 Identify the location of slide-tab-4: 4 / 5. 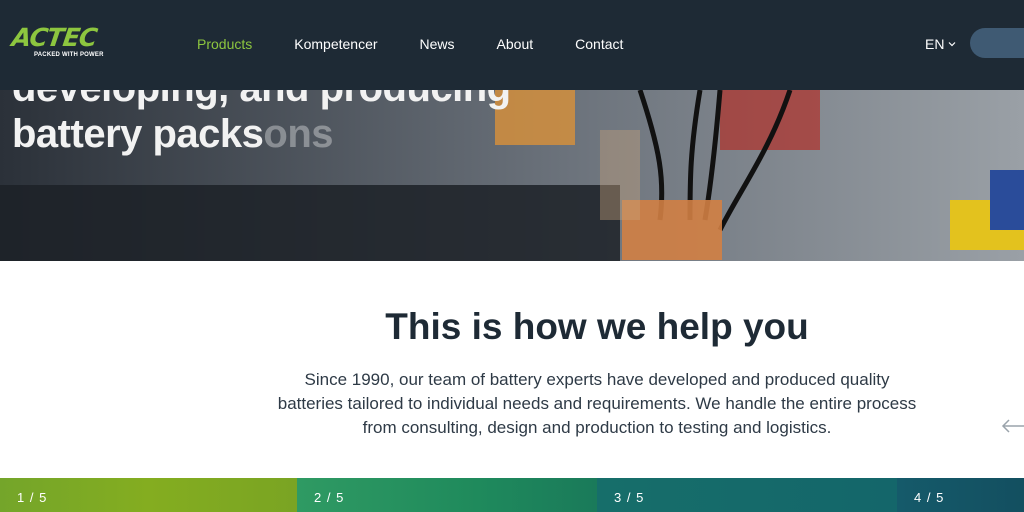
(960, 495).